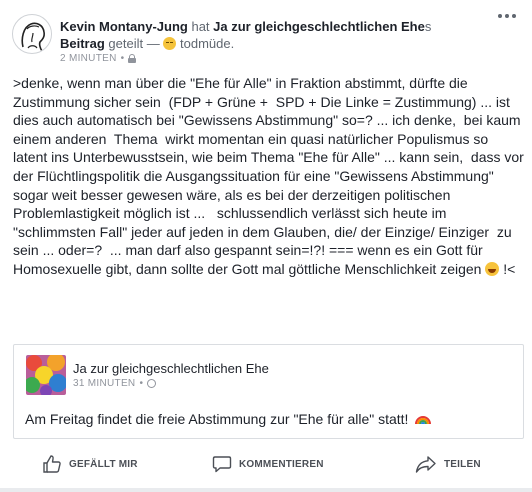  I want to click on author-name: Kevin Montany-Jung, so click(124, 26).